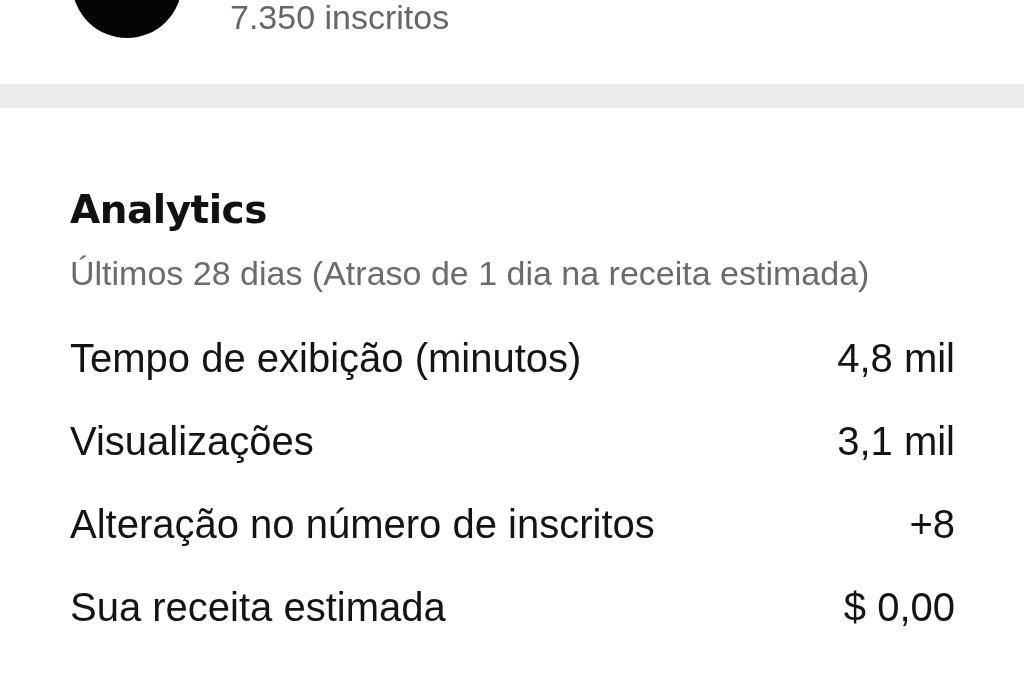  Describe the element at coordinates (896, 358) in the screenshot. I see `metric-value: 4,8 mil` at that location.